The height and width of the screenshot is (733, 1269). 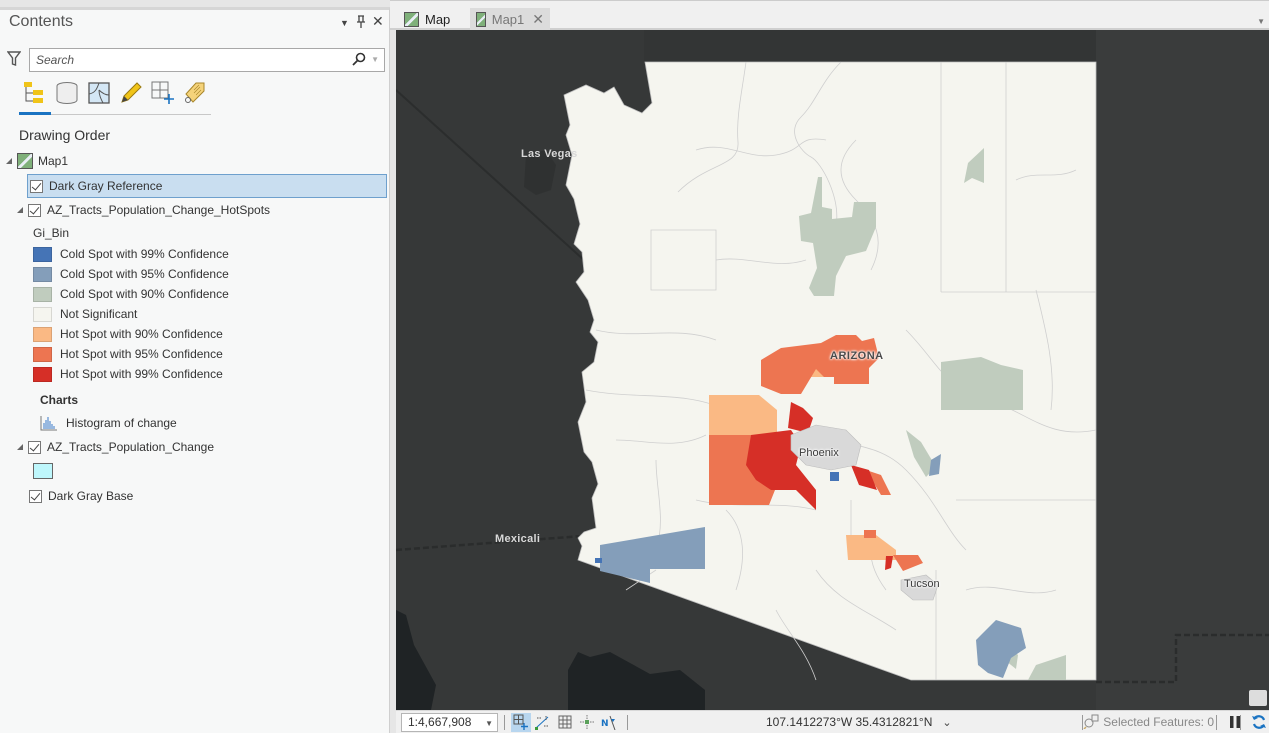 I want to click on legend-symbol-row, so click(x=47, y=471).